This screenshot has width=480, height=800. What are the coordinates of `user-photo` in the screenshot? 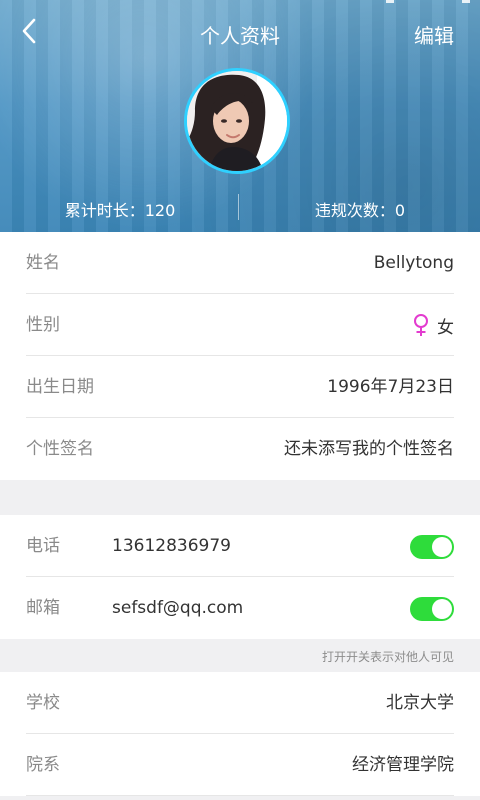 It's located at (237, 121).